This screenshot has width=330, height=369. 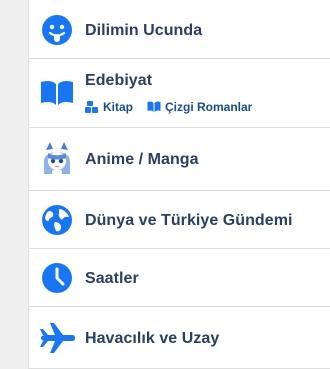 I want to click on menu-item-label: Dilimin Ucunda, so click(x=144, y=30).